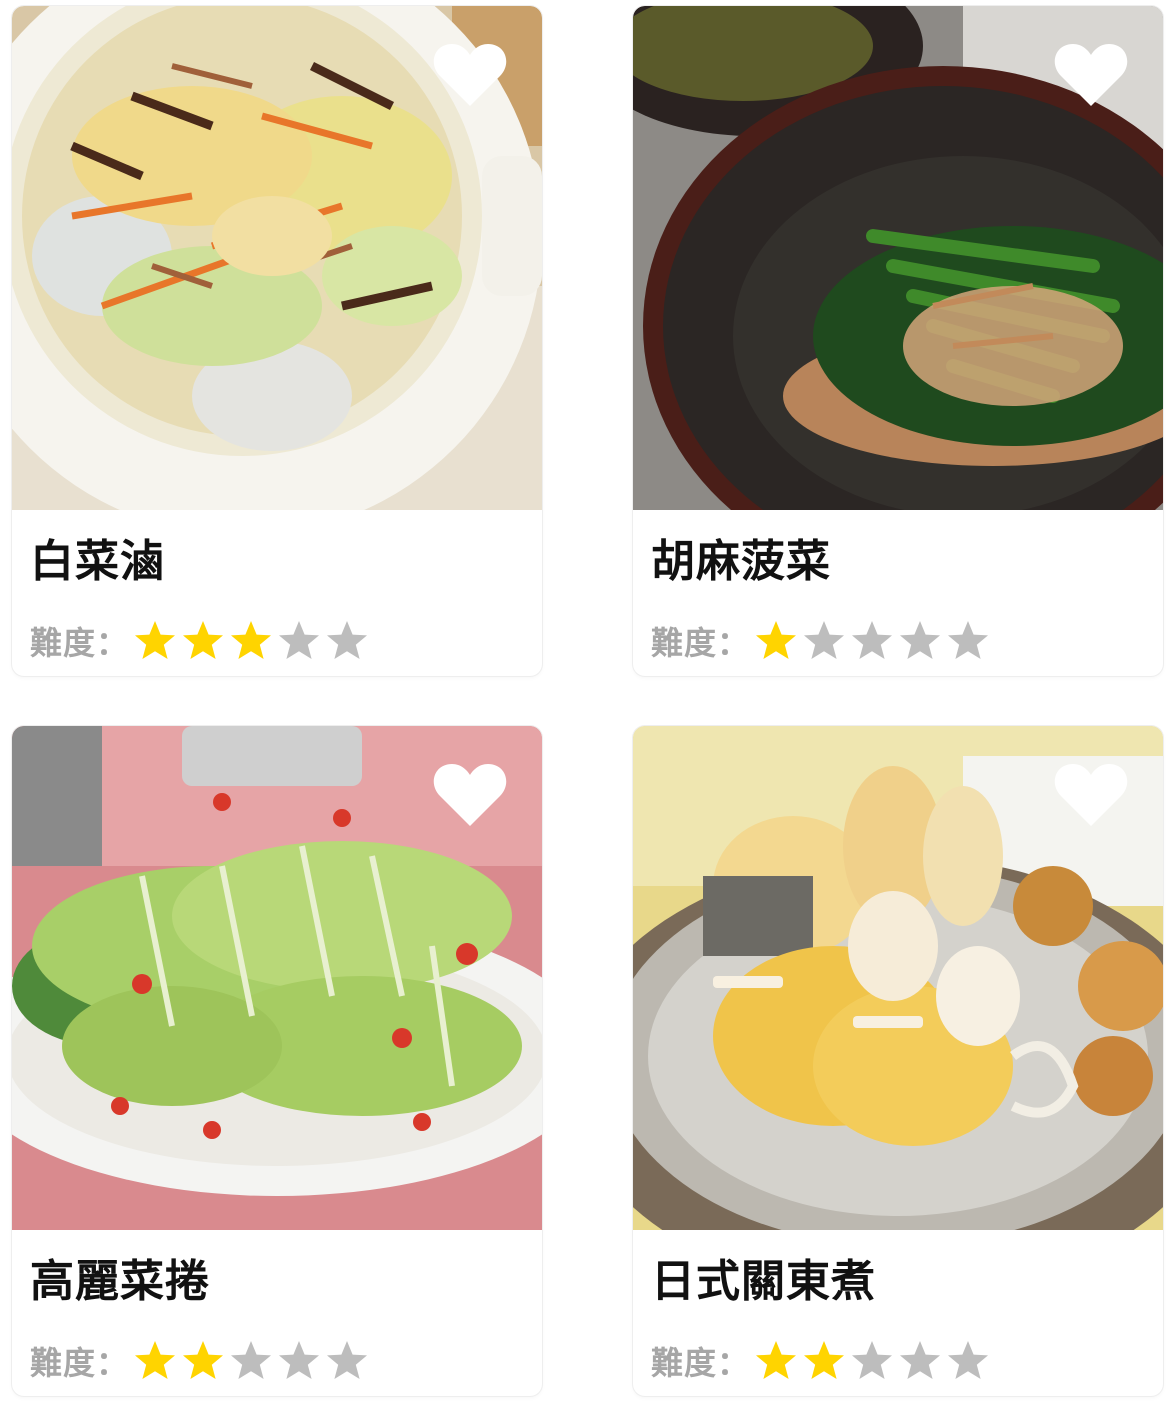  I want to click on recipe-title: 白菜滷, so click(97, 561).